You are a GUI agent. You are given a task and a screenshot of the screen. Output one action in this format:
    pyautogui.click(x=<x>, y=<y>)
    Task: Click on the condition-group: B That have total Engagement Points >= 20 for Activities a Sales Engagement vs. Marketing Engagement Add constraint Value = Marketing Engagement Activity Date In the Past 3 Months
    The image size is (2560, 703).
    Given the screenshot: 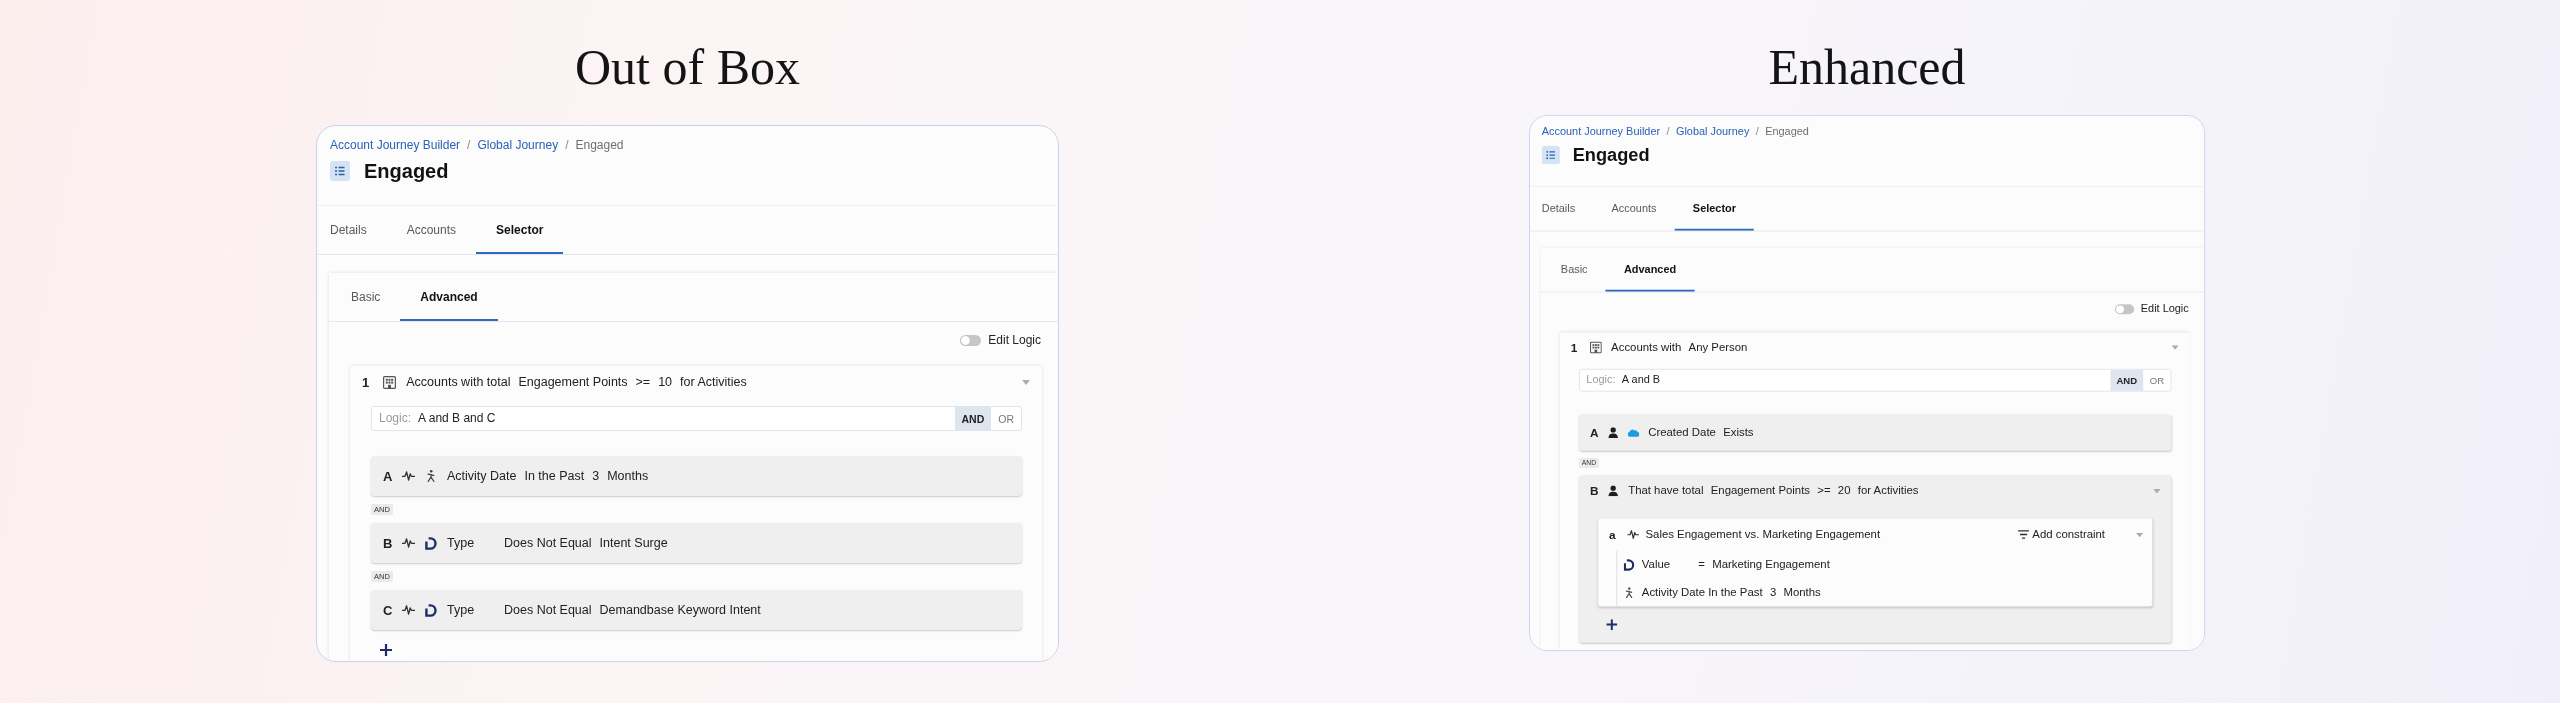 What is the action you would take?
    pyautogui.click(x=1875, y=559)
    